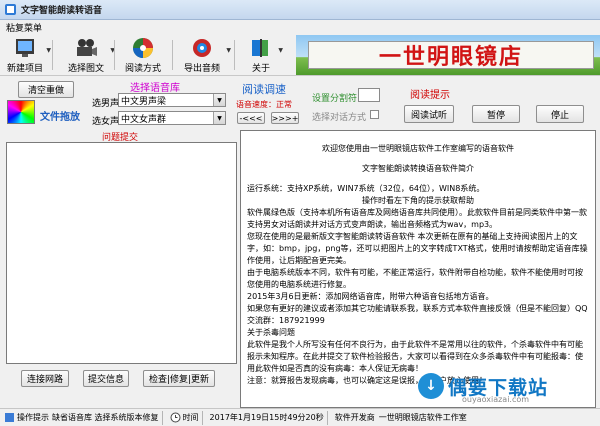 This screenshot has width=600, height=426. What do you see at coordinates (369, 95) in the screenshot?
I see `segment-input` at bounding box center [369, 95].